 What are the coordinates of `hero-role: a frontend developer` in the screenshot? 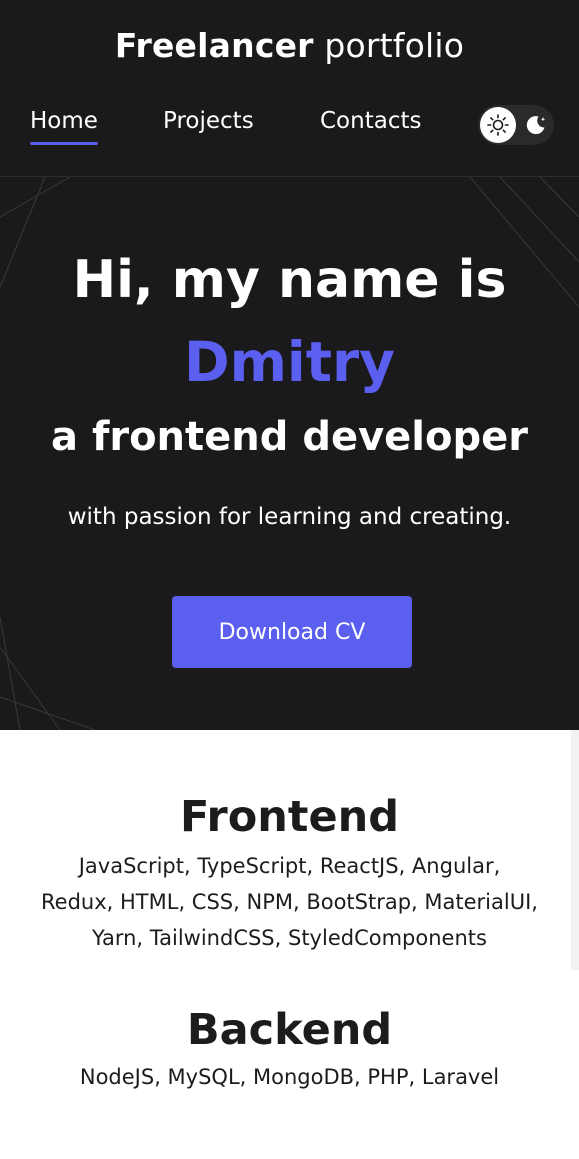 It's located at (289, 437).